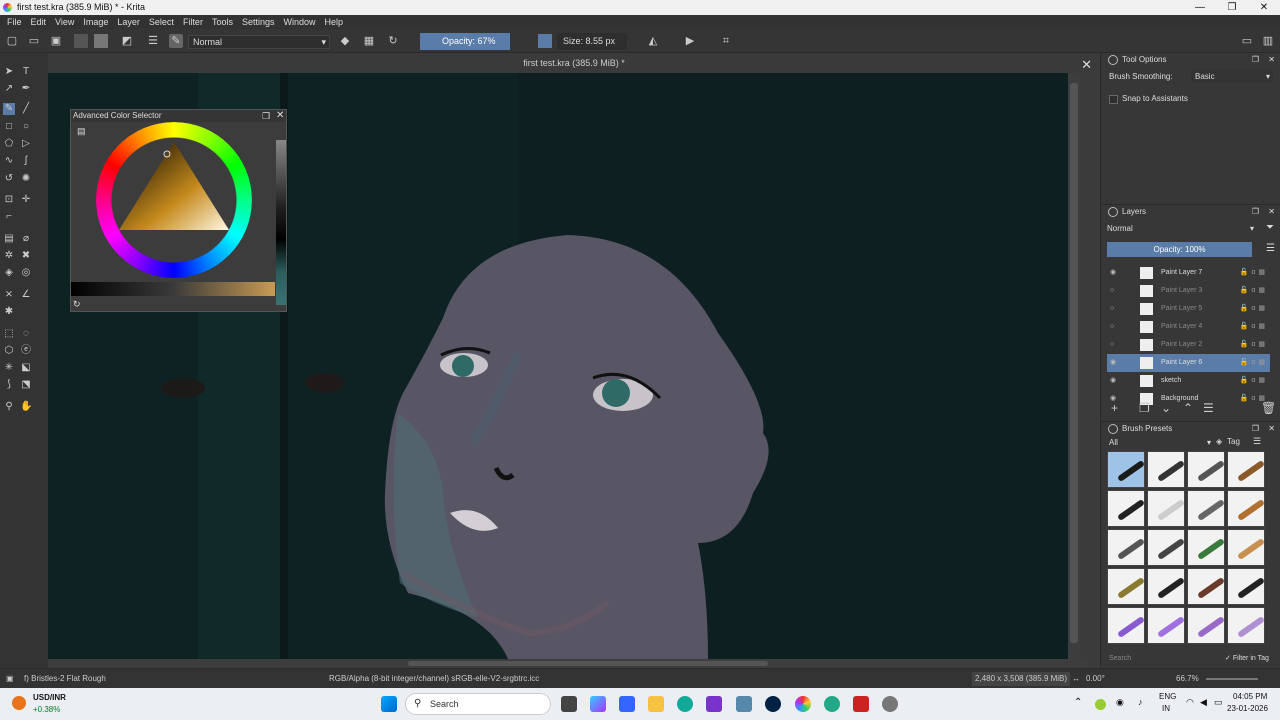 The width and height of the screenshot is (1280, 720). I want to click on layer-row: ◉ Paint Layer 6 🔓α▦, so click(1188, 363).